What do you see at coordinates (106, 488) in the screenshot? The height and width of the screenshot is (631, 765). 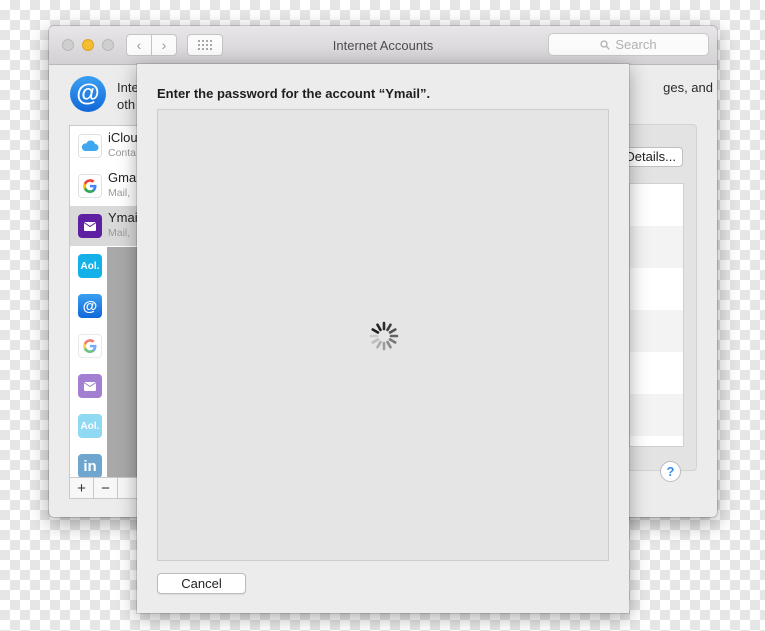 I see `remove-account-button: −` at bounding box center [106, 488].